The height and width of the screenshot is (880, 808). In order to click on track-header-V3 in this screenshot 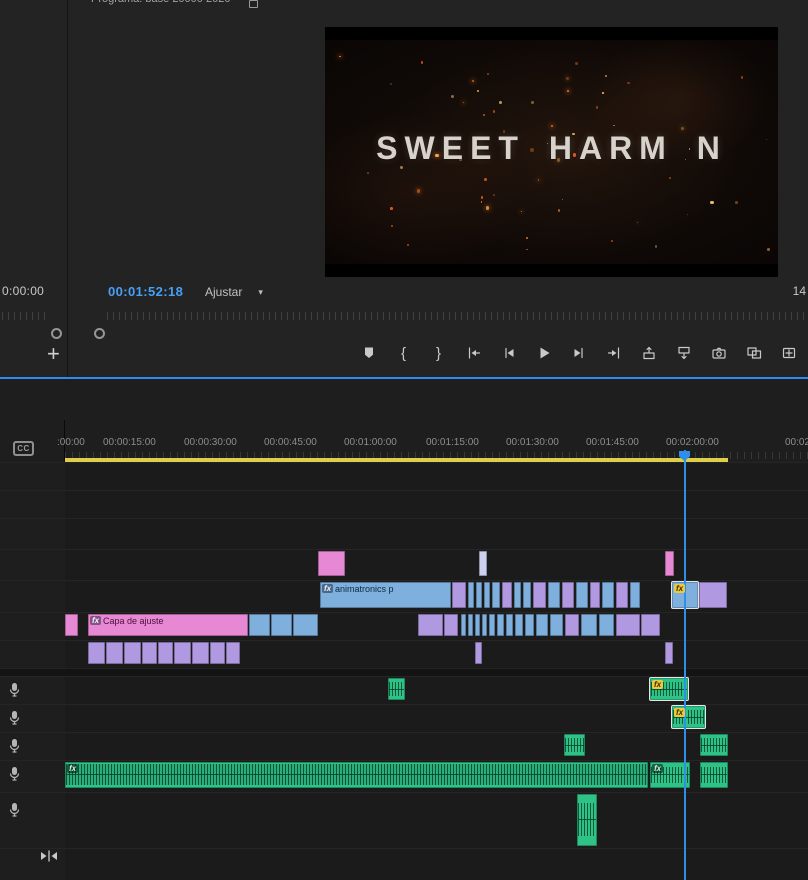, I will do `click(32, 596)`.